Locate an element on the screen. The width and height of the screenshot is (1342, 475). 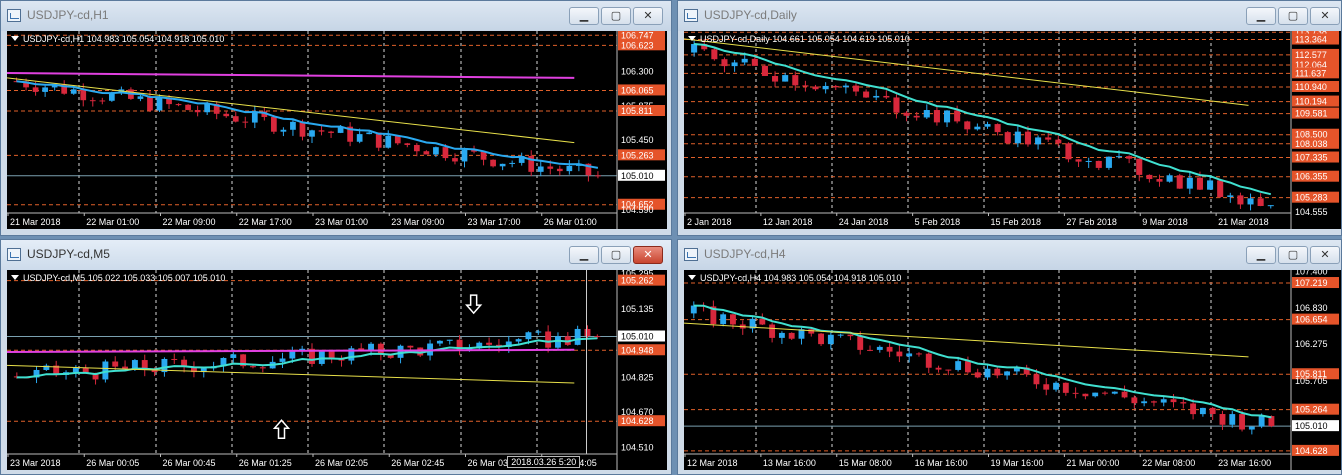
price-tick-label: 105.450 is located at coordinates (637, 140).